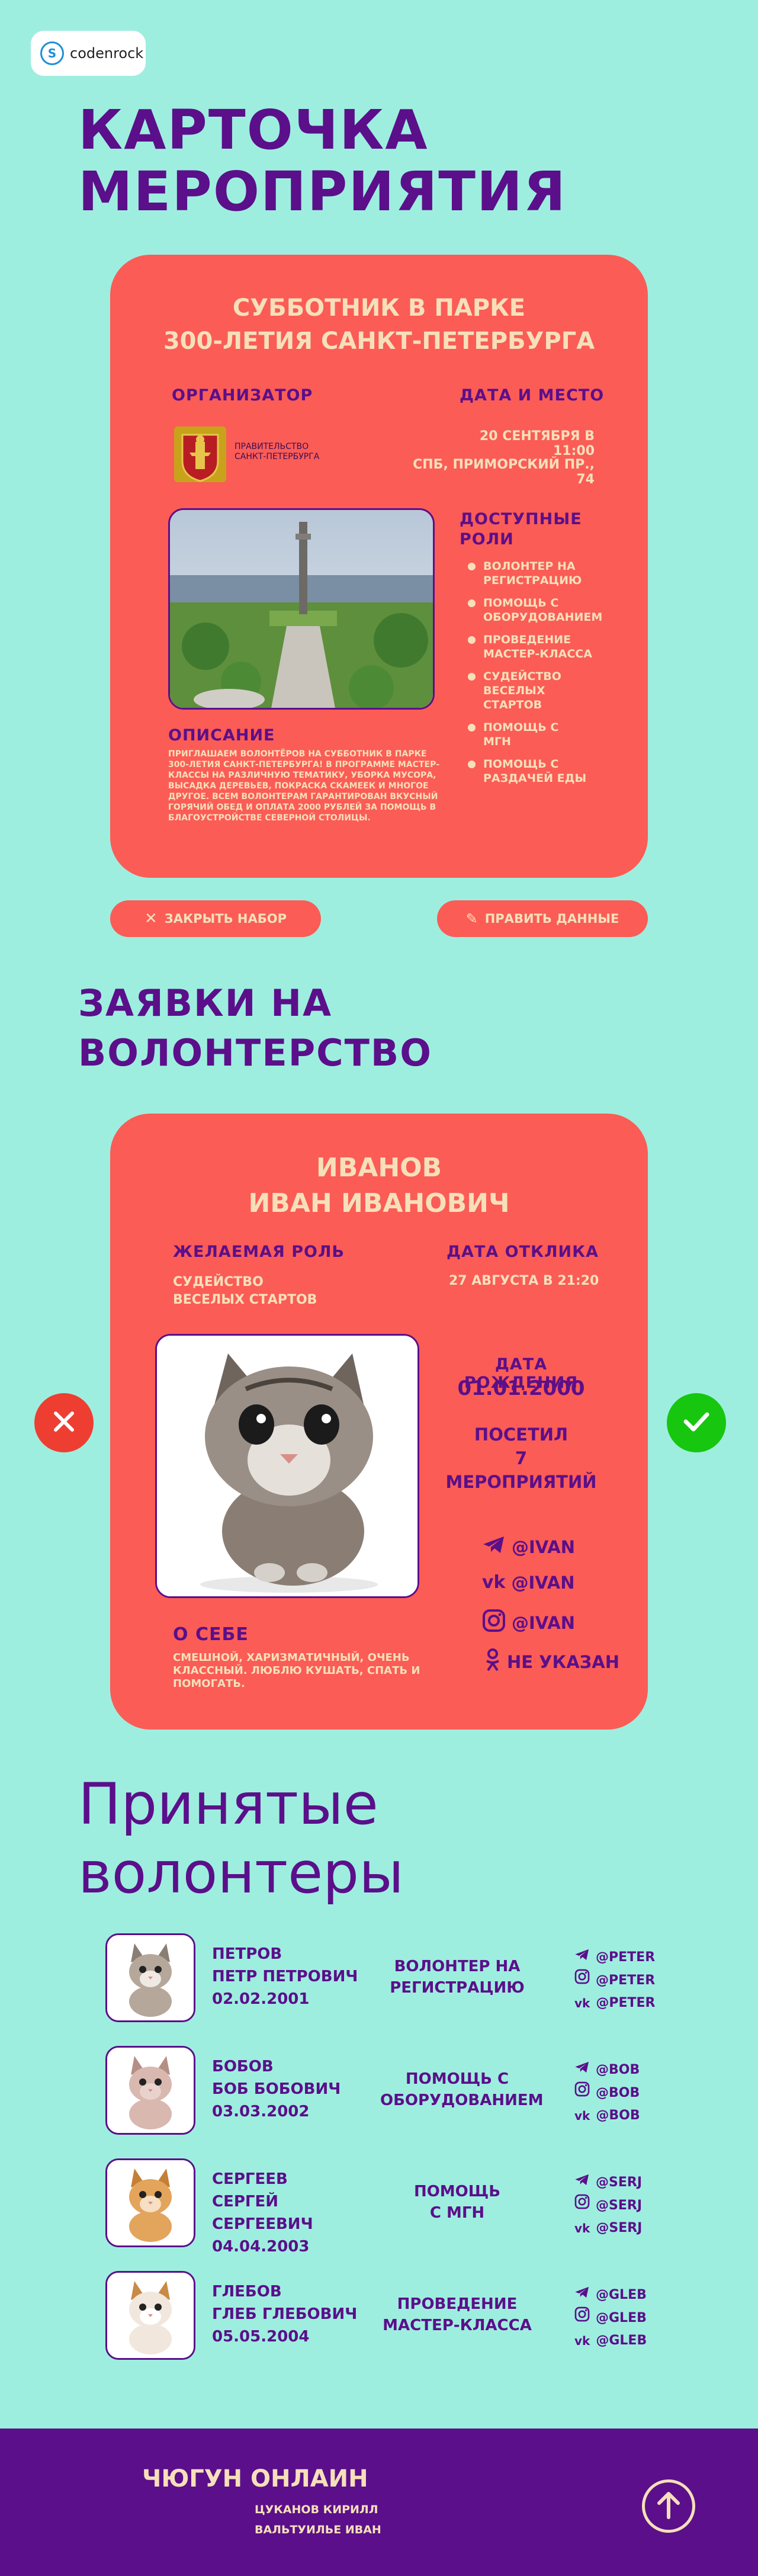 This screenshot has height=2576, width=758. Describe the element at coordinates (607, 2070) in the screenshot. I see `volunteer-telegram: @BOB` at that location.